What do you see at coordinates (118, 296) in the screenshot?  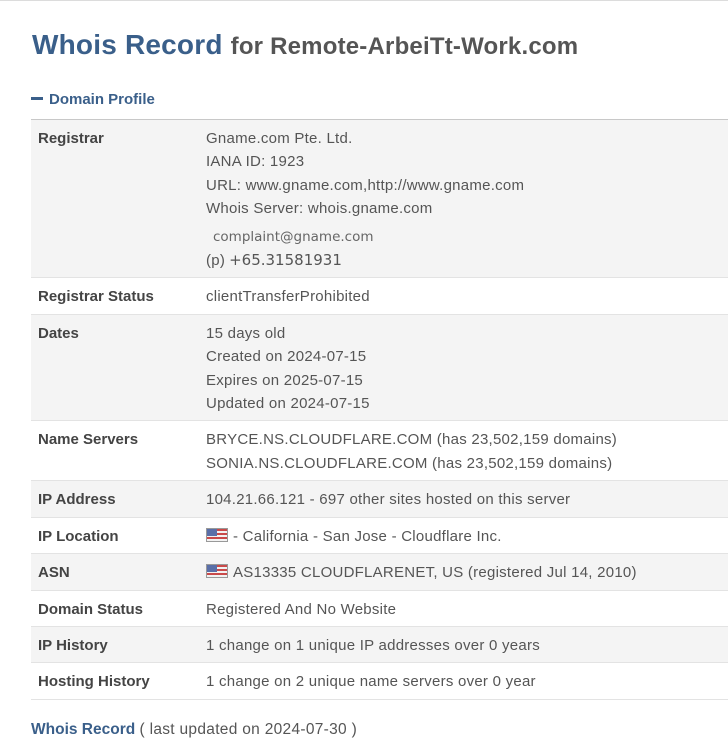 I see `row-label: Registrar Status` at bounding box center [118, 296].